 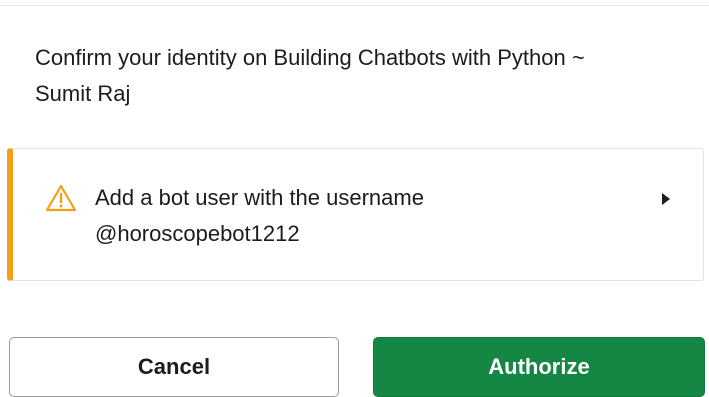 What do you see at coordinates (61, 198) in the screenshot?
I see `warning-triangle-icon` at bounding box center [61, 198].